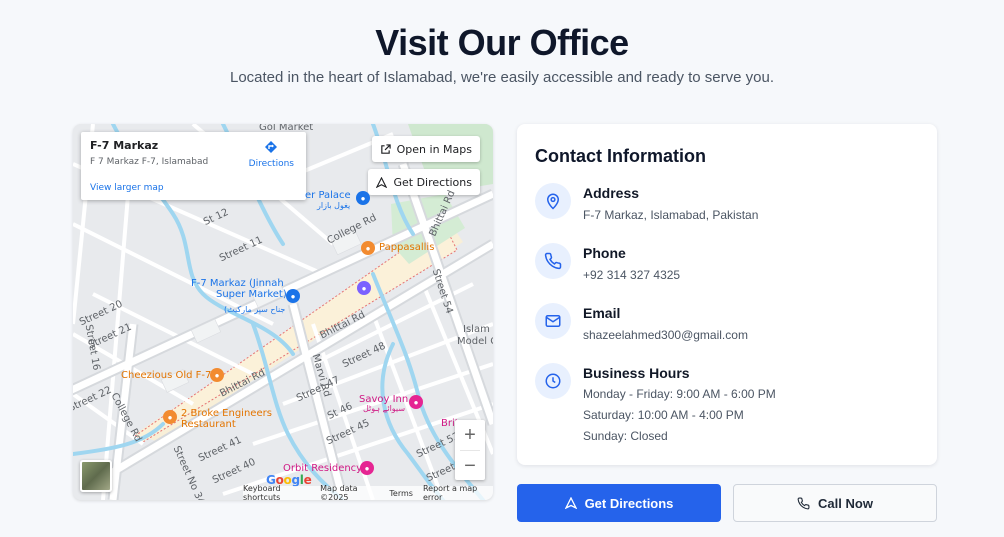  I want to click on map-poi-label: Restaurant, so click(208, 424).